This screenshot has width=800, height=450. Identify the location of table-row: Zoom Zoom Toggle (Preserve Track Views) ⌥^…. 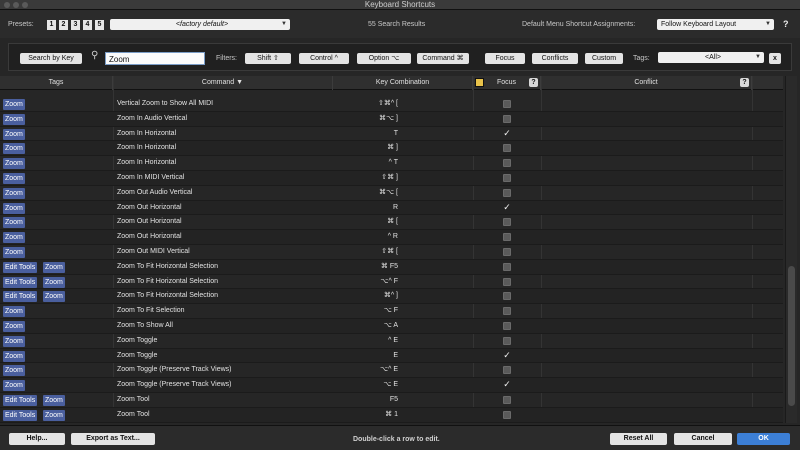
(391, 371).